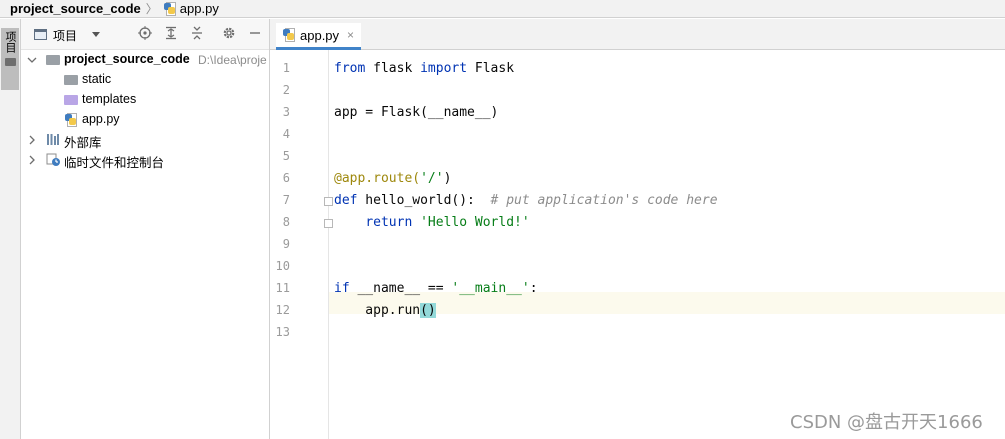 This screenshot has height=439, width=1005. What do you see at coordinates (389, 222) in the screenshot?
I see `keyword: return` at bounding box center [389, 222].